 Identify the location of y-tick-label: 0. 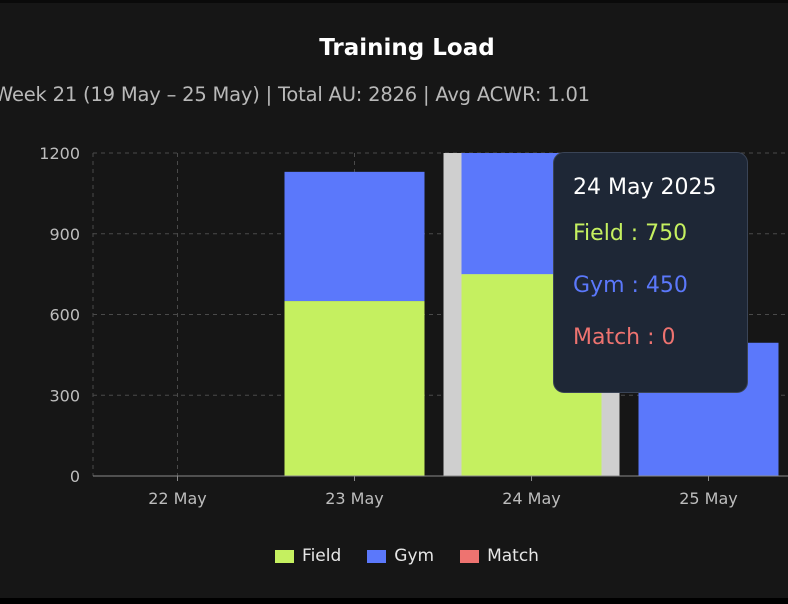
(75, 476).